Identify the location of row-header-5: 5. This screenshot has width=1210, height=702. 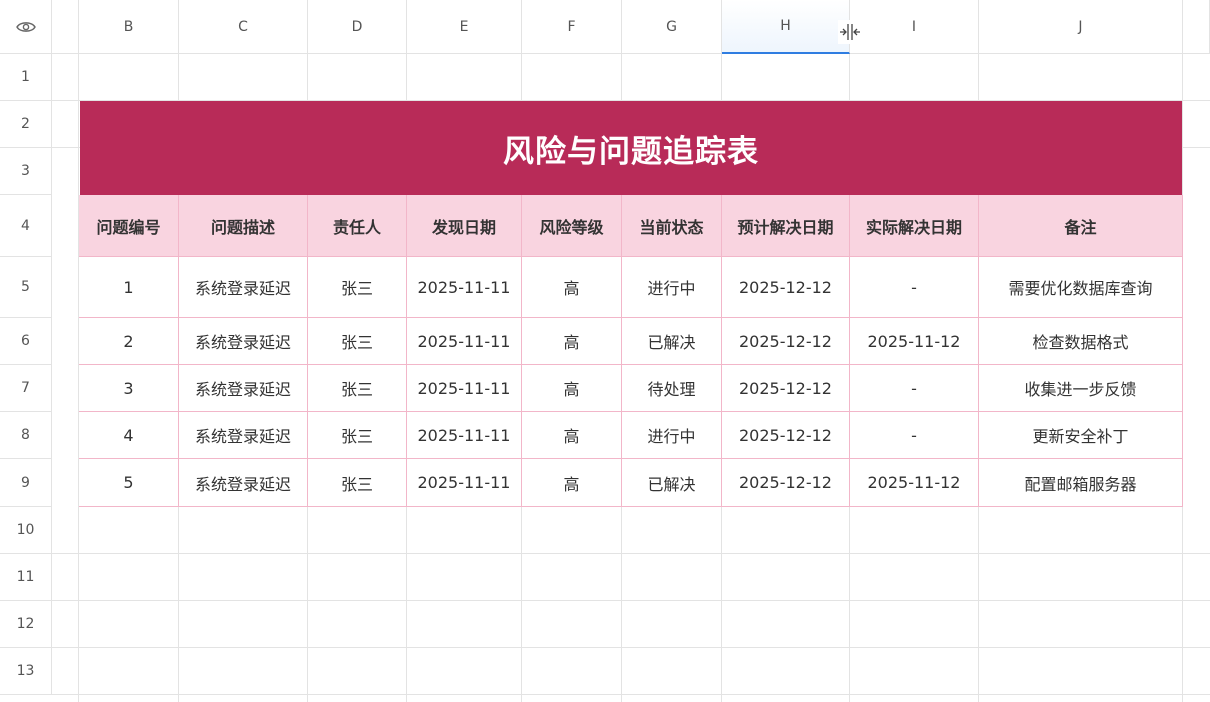
(26, 287).